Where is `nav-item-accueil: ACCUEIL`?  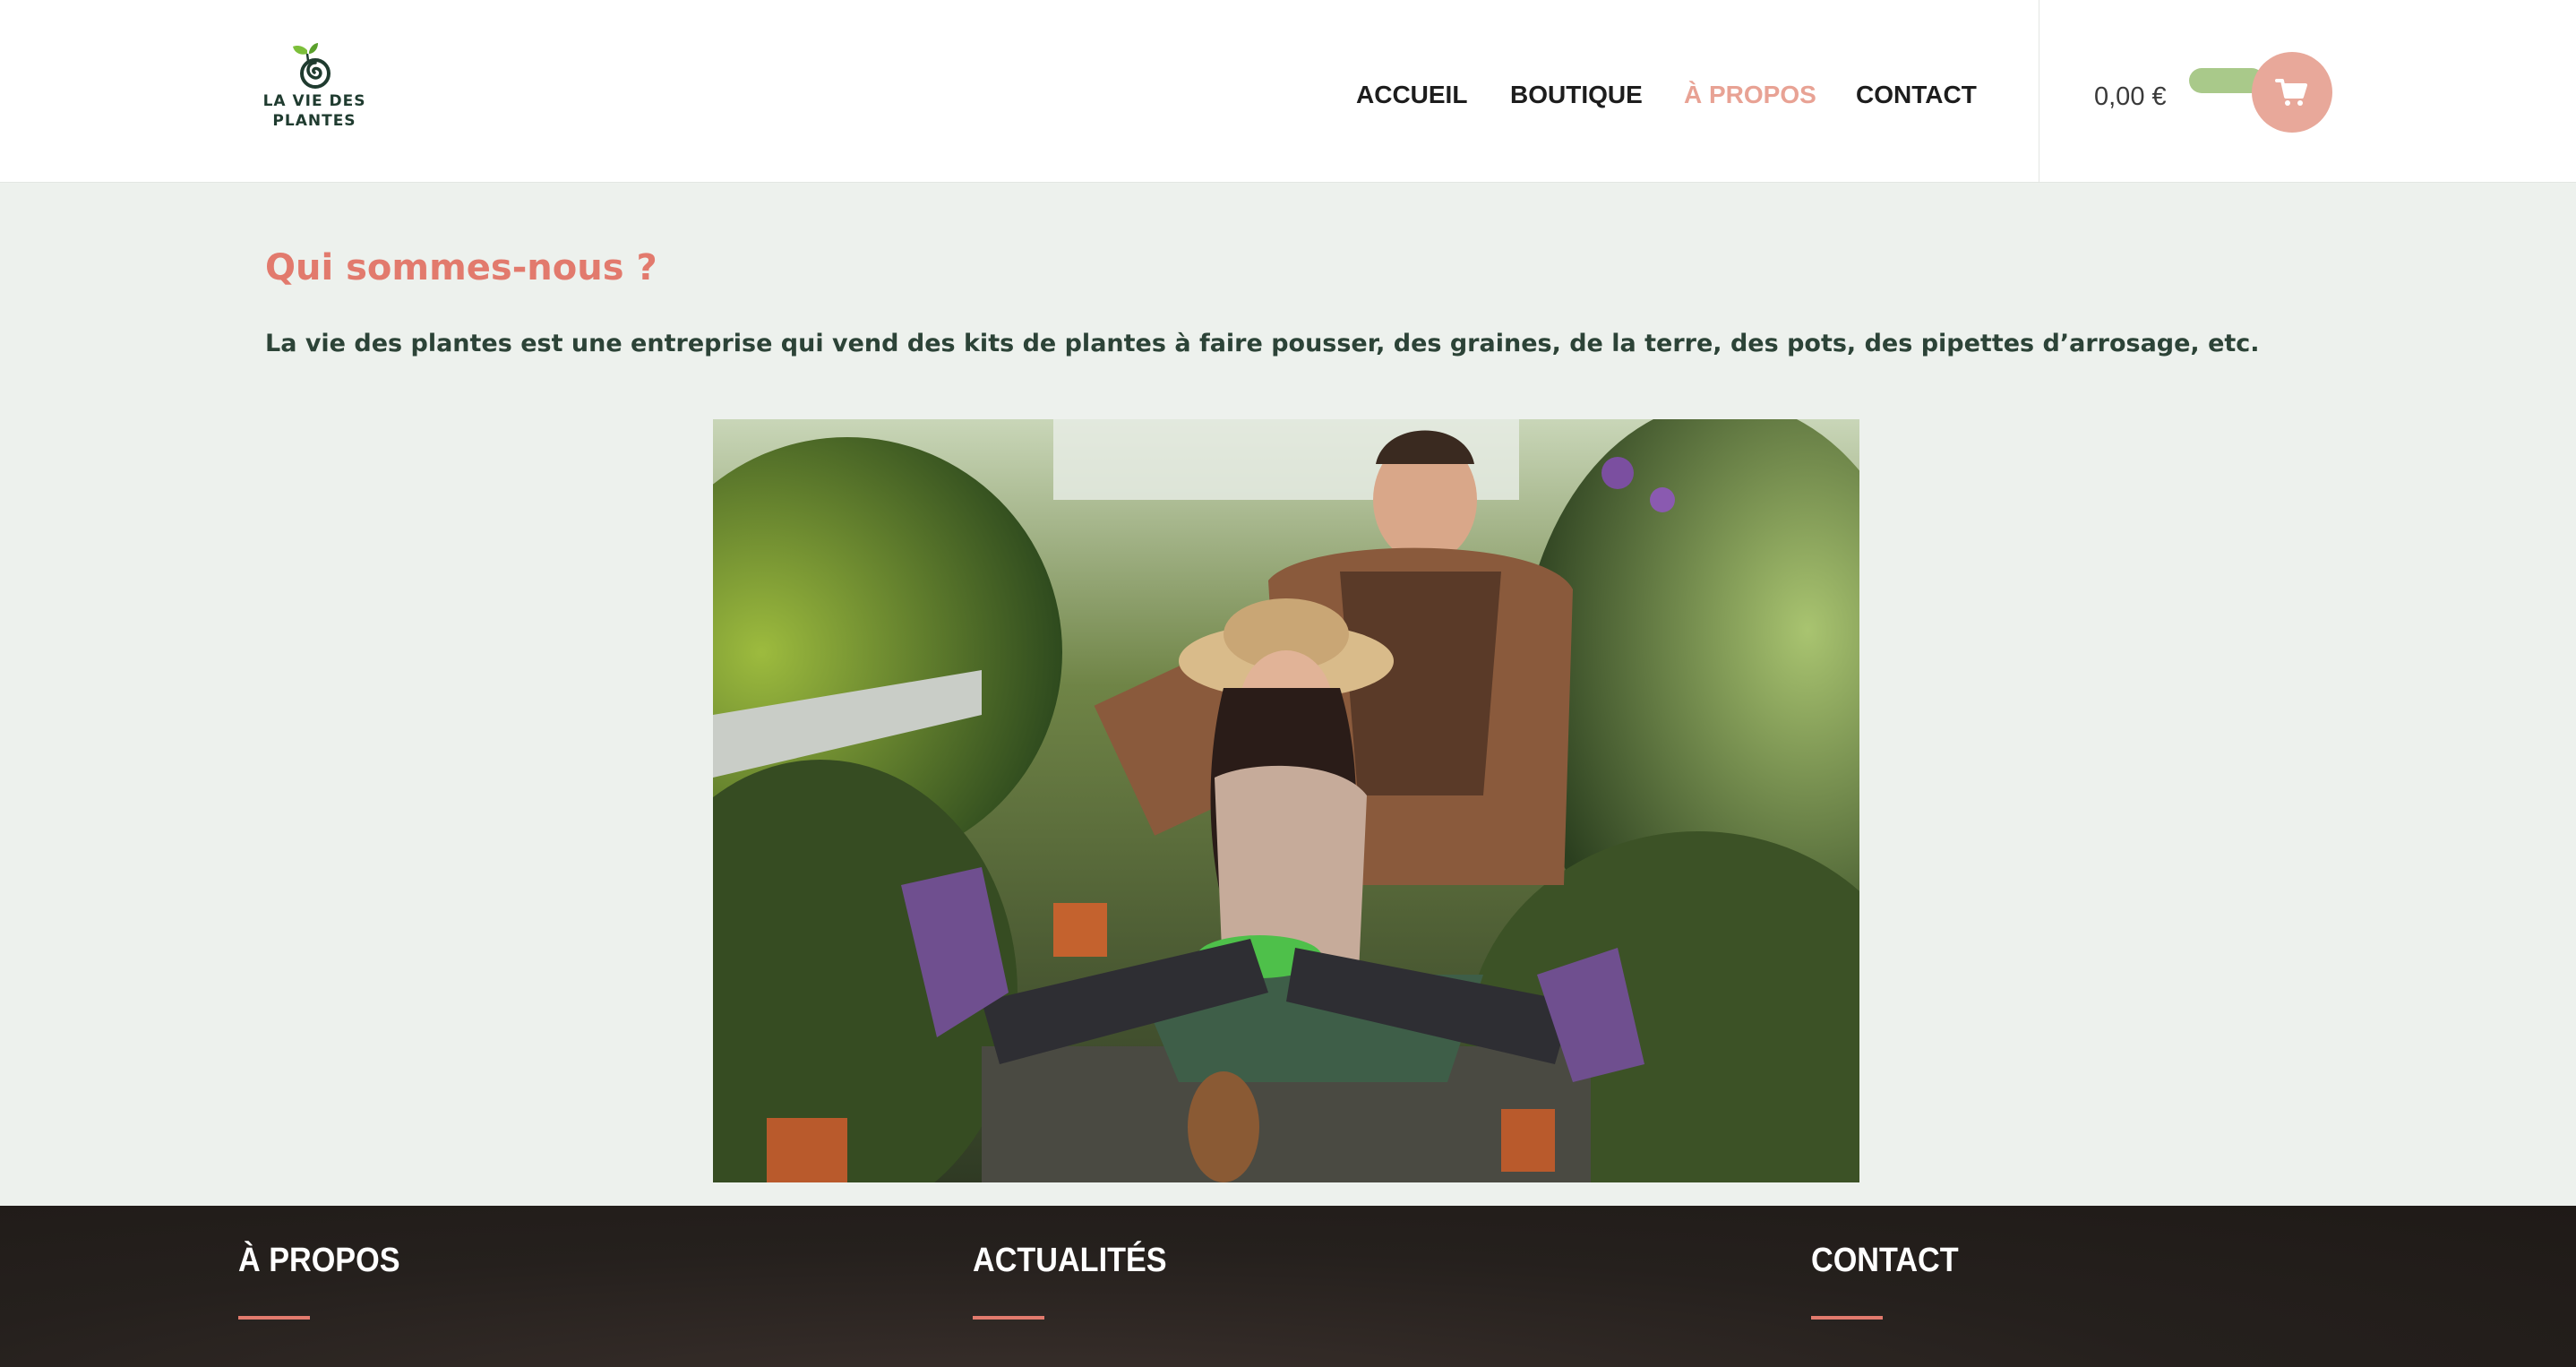
nav-item-accueil: ACCUEIL is located at coordinates (1411, 95).